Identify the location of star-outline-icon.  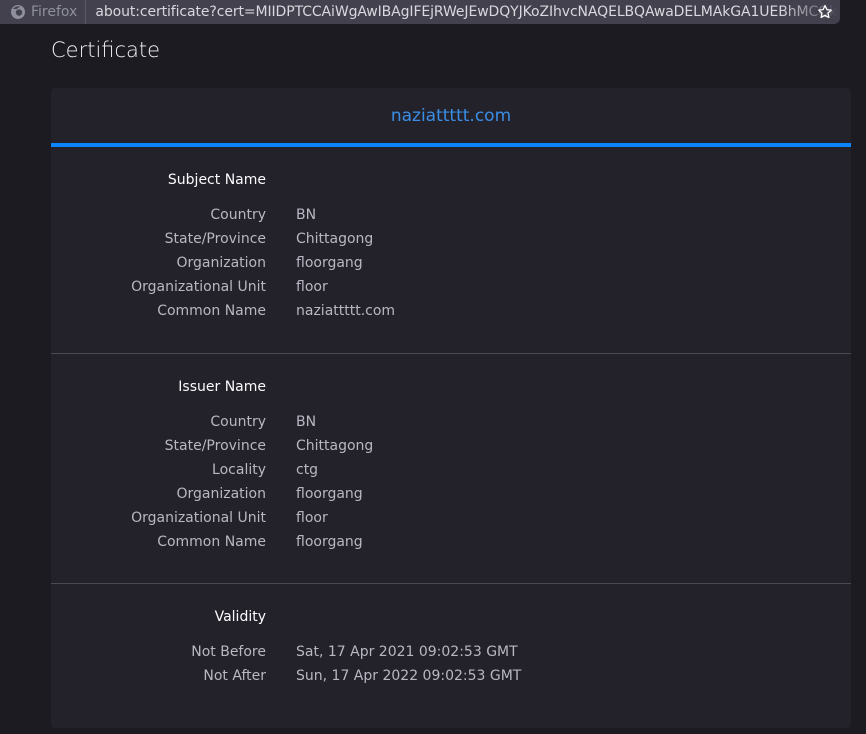
(825, 12).